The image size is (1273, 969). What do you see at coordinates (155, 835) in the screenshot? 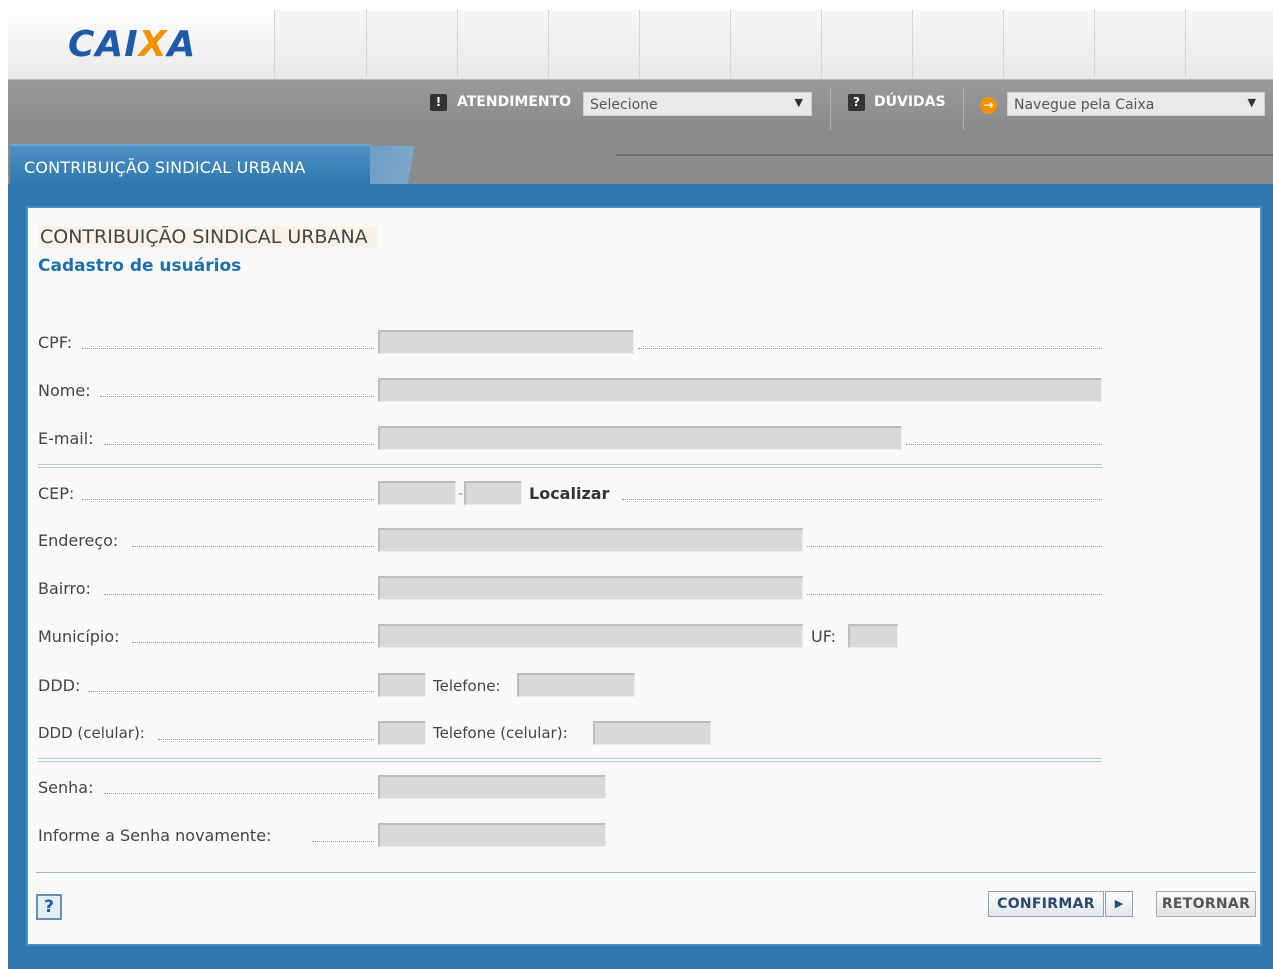
I see `senha-confirm-label: Informe a Senha novamente:` at bounding box center [155, 835].